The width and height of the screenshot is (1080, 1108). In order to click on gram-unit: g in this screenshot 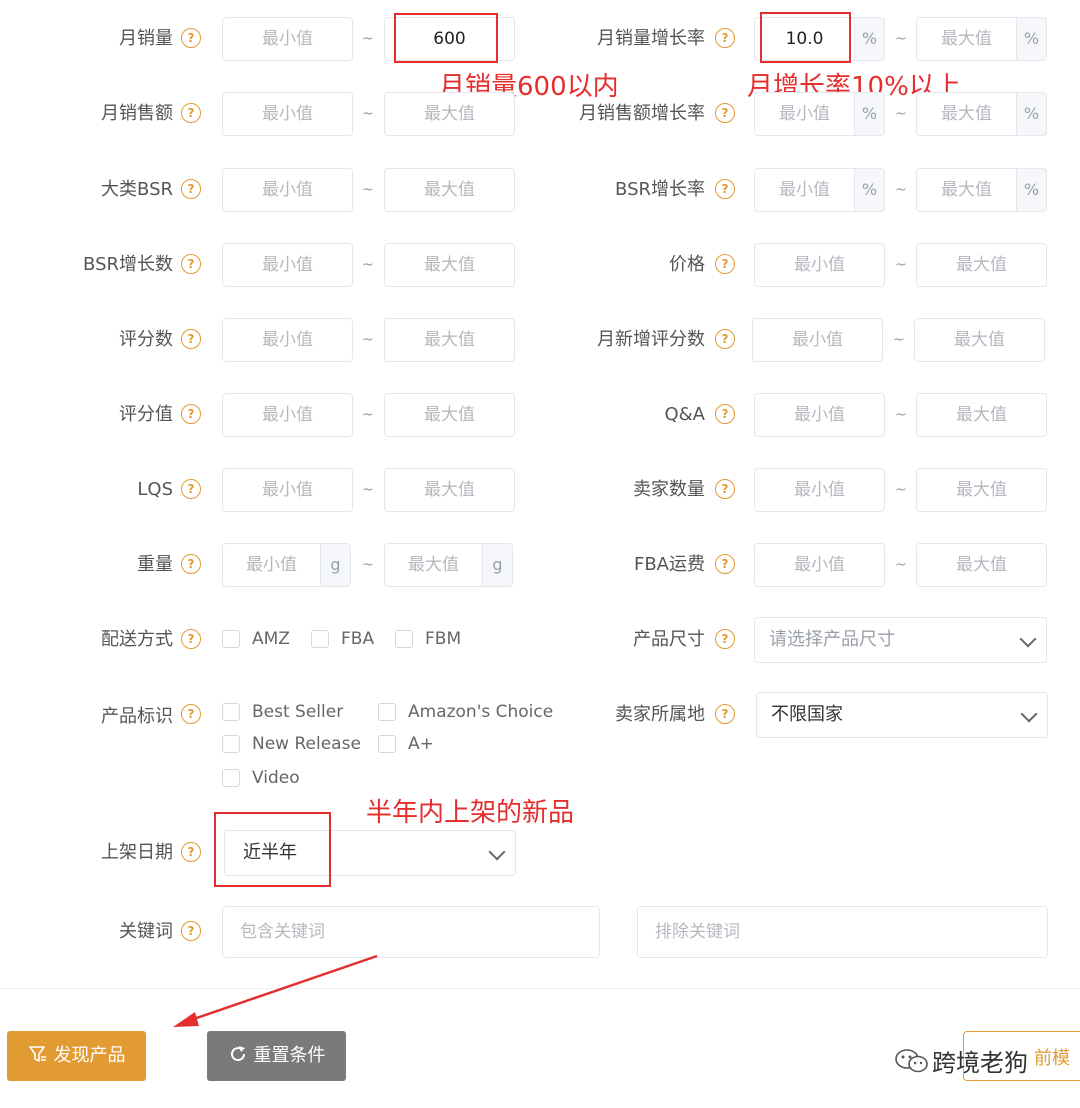, I will do `click(498, 565)`.